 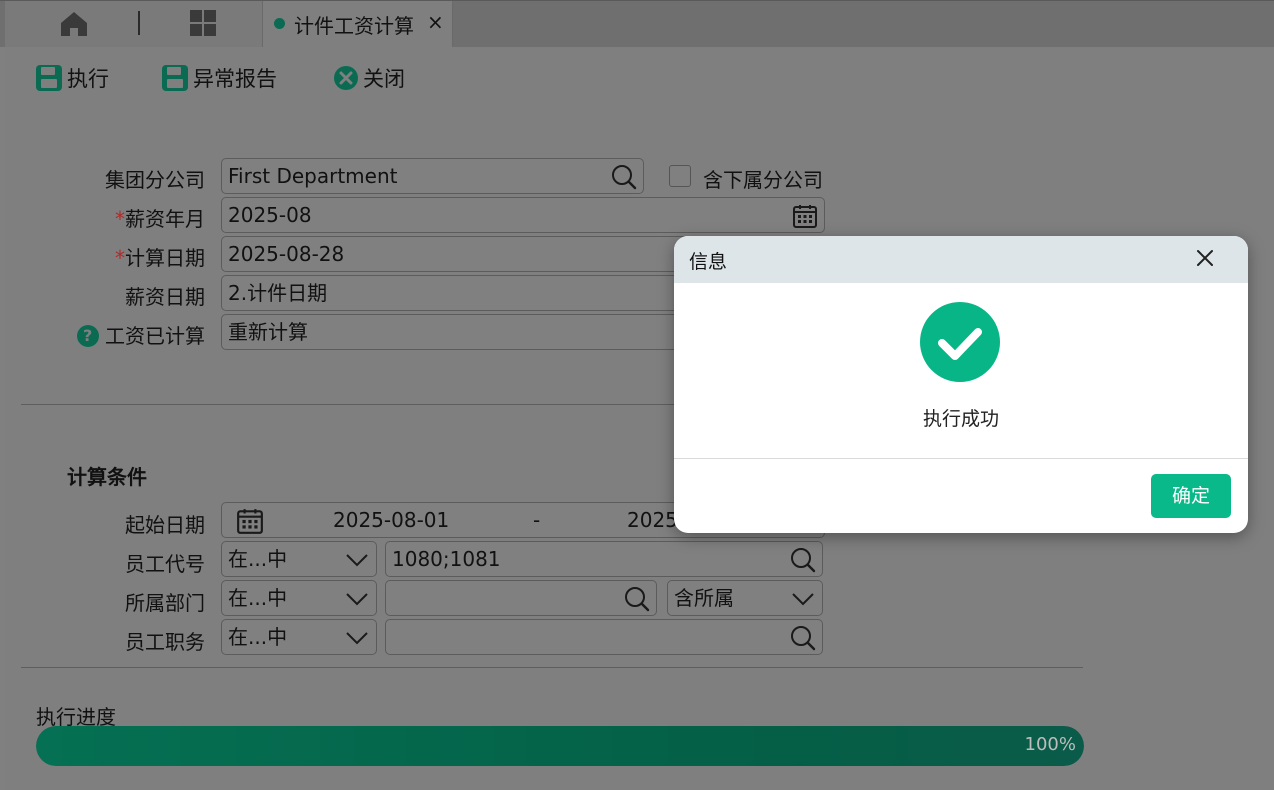 I want to click on help-icon: ?, so click(x=87, y=336).